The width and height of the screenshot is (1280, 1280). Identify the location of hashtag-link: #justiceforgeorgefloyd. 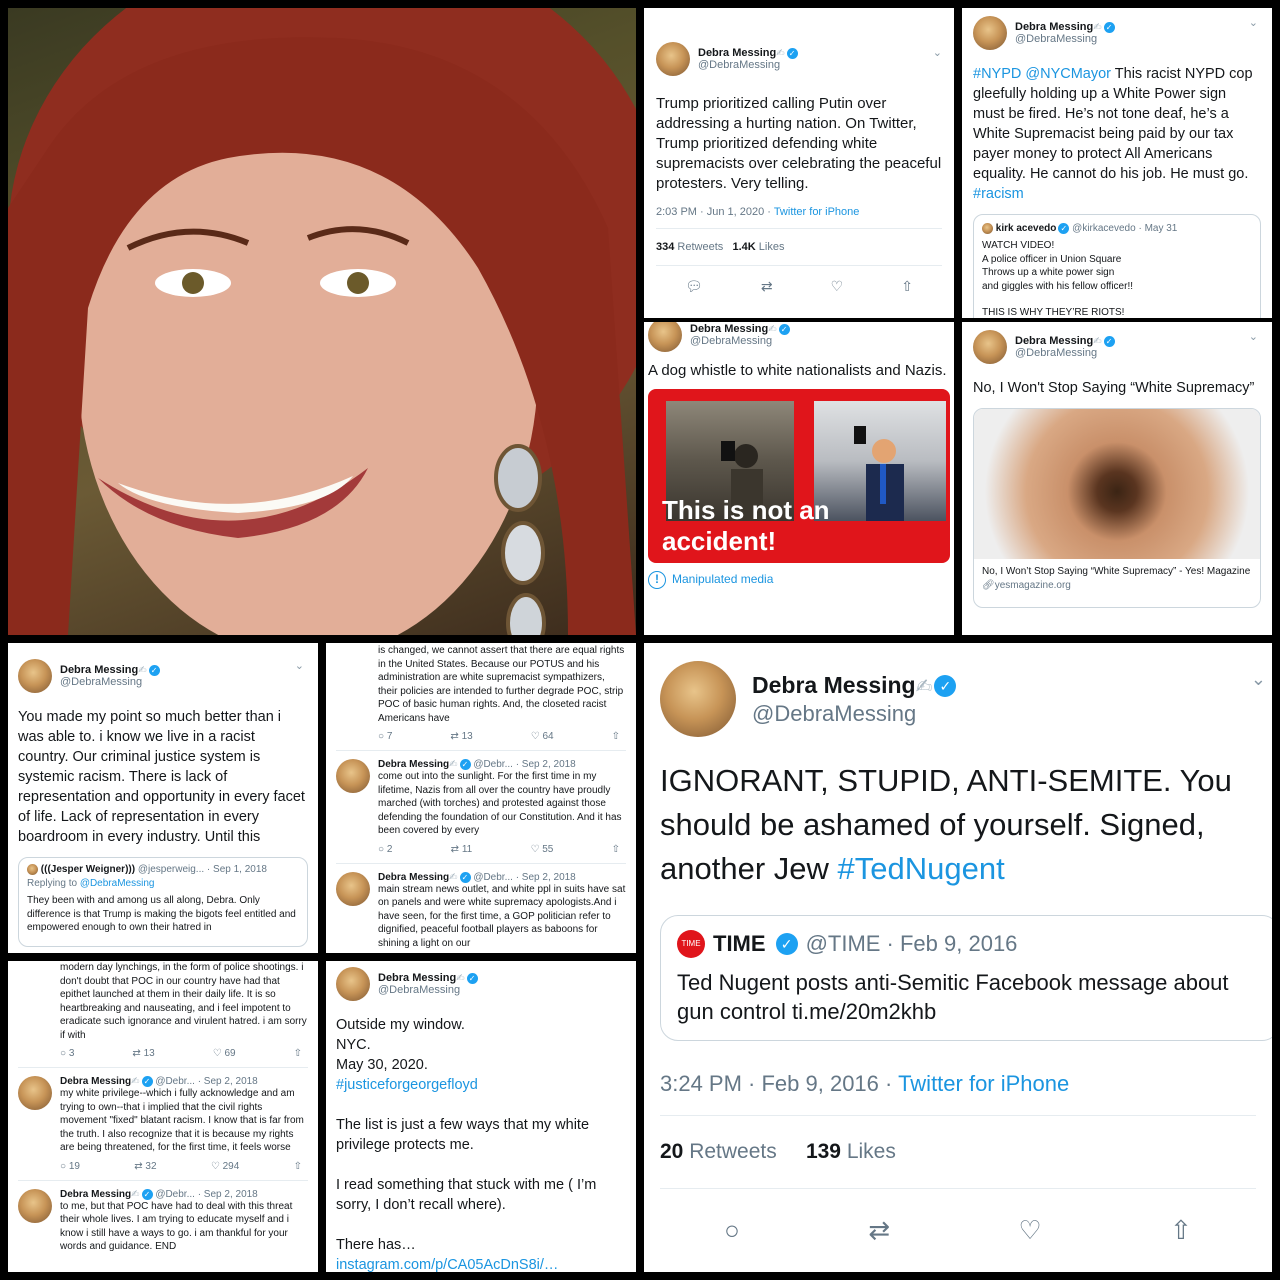
(481, 1085).